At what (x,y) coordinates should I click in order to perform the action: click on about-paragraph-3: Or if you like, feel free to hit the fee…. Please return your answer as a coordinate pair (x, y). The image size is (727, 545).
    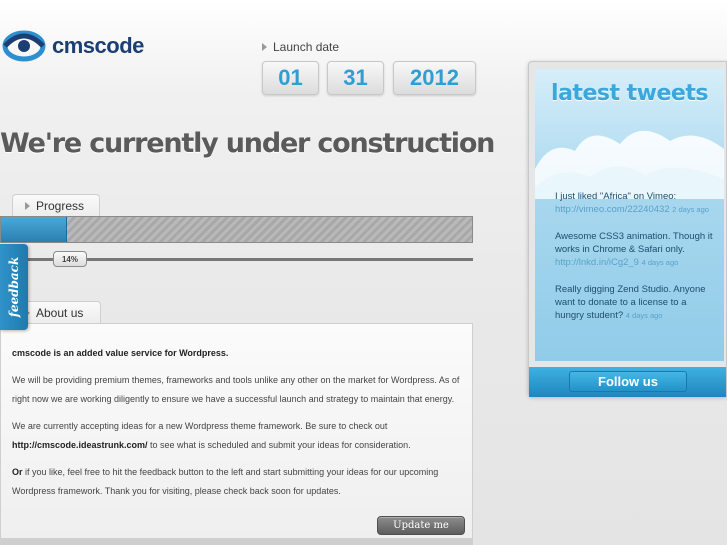
    Looking at the image, I should click on (225, 481).